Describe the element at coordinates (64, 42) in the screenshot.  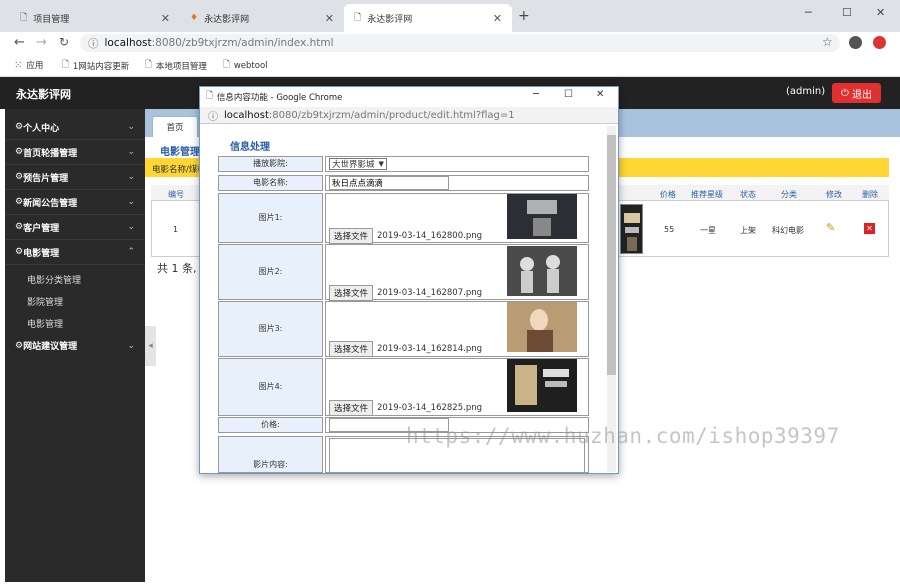
I see `reload-icon: ↻` at that location.